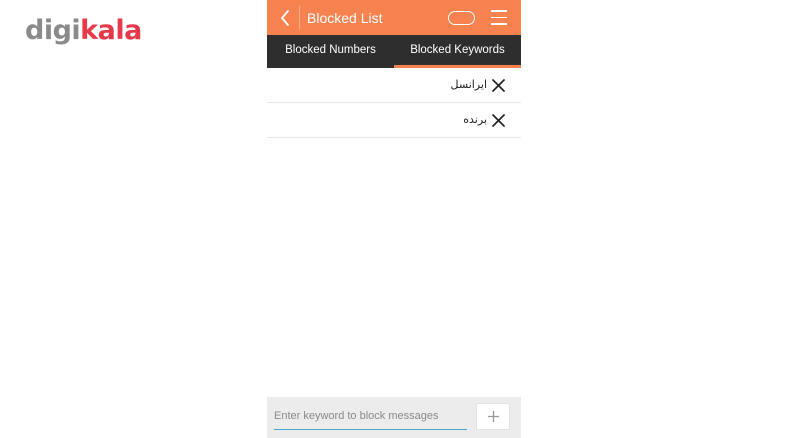  I want to click on back-button, so click(285, 18).